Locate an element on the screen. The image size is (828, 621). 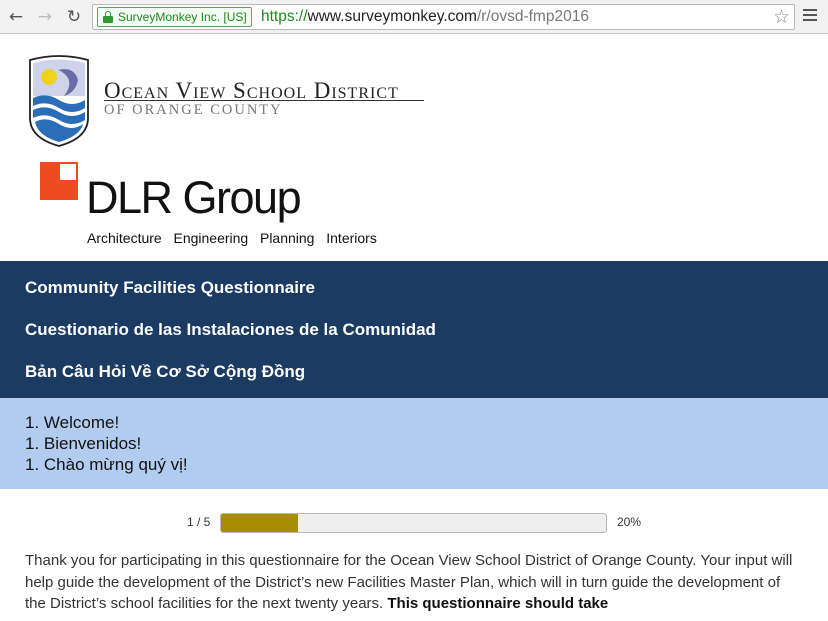
district-divider is located at coordinates (264, 100).